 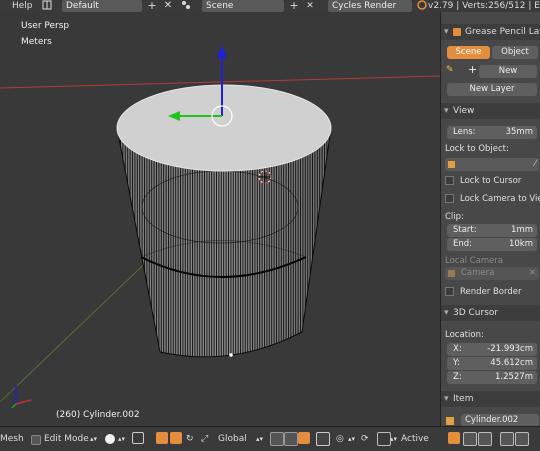 What do you see at coordinates (492, 132) in the screenshot?
I see `lens-field: Lens: 35mm` at bounding box center [492, 132].